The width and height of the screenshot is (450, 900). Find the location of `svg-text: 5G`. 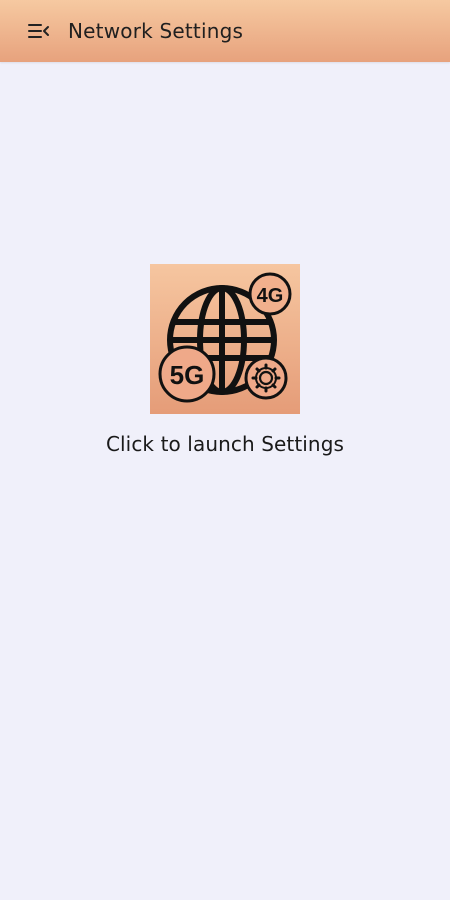

svg-text: 5G is located at coordinates (187, 375).